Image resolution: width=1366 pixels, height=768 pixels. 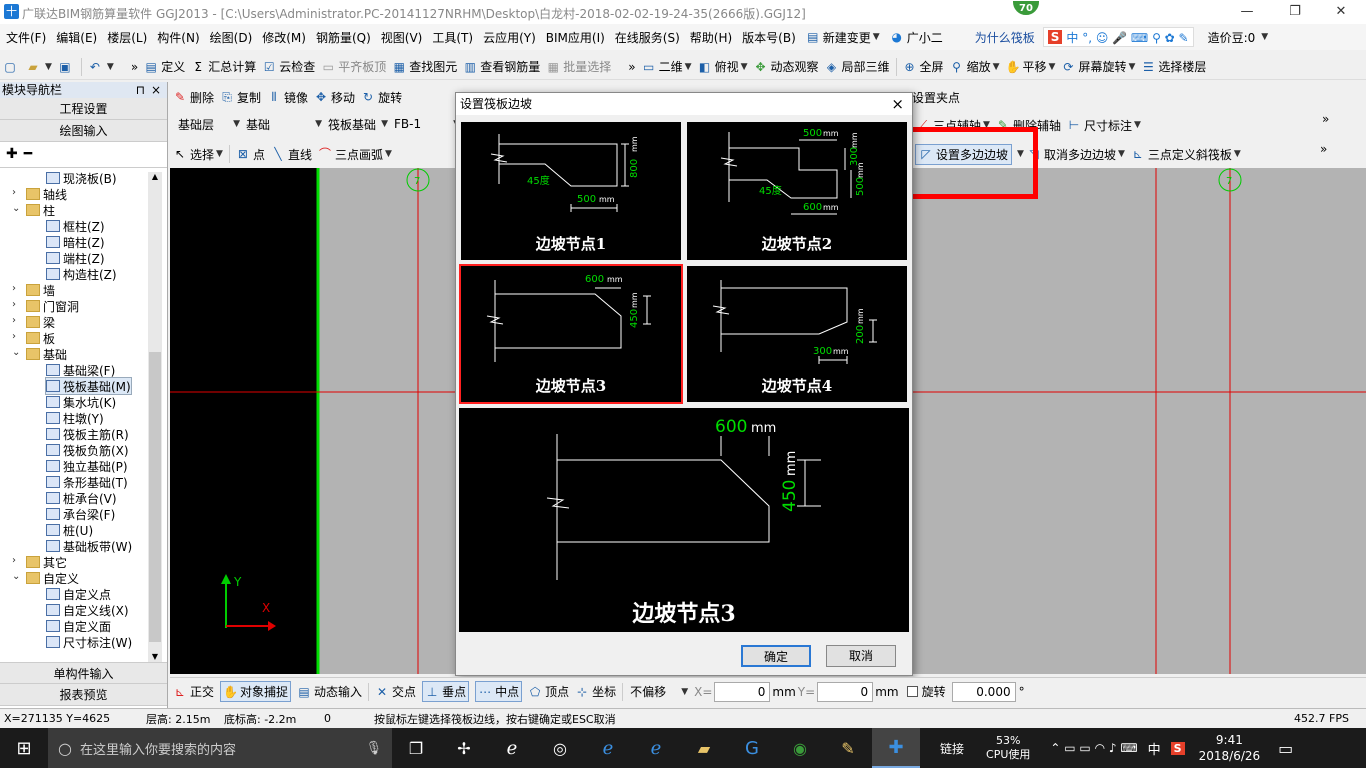 What do you see at coordinates (223, 66) in the screenshot?
I see `summary-calc-button: Σ 汇总计算` at bounding box center [223, 66].